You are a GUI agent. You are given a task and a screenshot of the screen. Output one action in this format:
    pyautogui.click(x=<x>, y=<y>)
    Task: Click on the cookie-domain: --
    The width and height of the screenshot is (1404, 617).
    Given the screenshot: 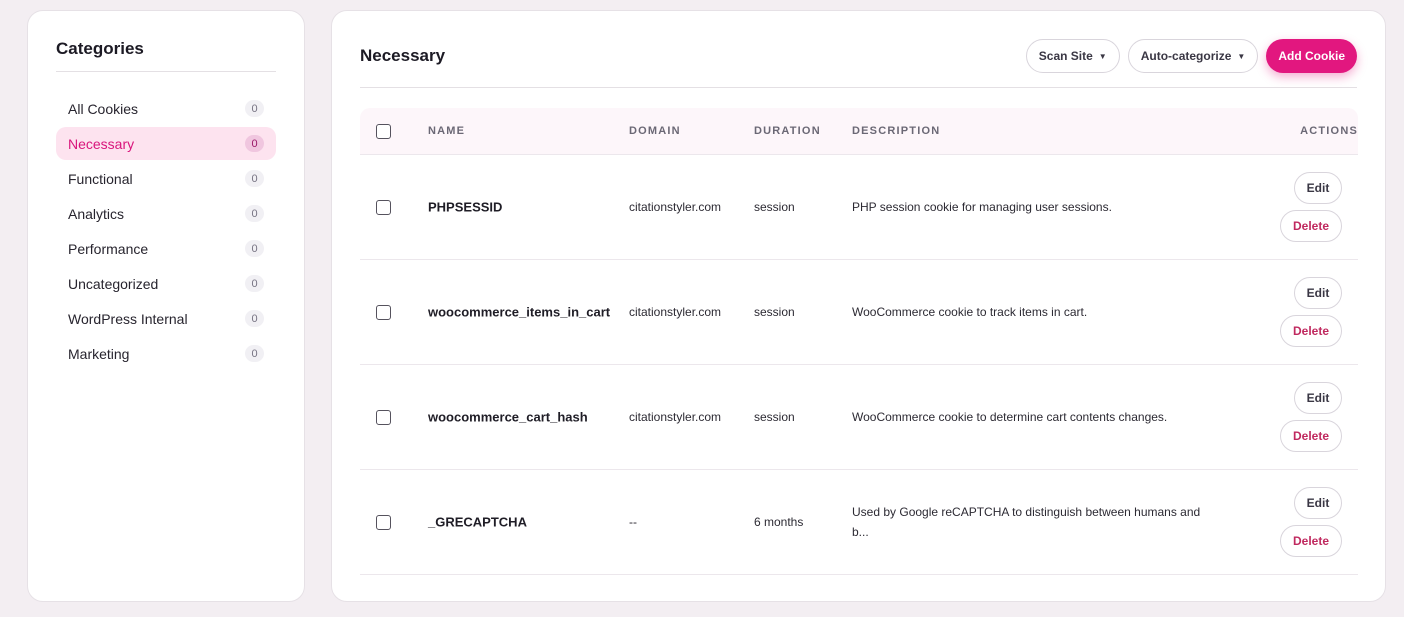 What is the action you would take?
    pyautogui.click(x=633, y=522)
    